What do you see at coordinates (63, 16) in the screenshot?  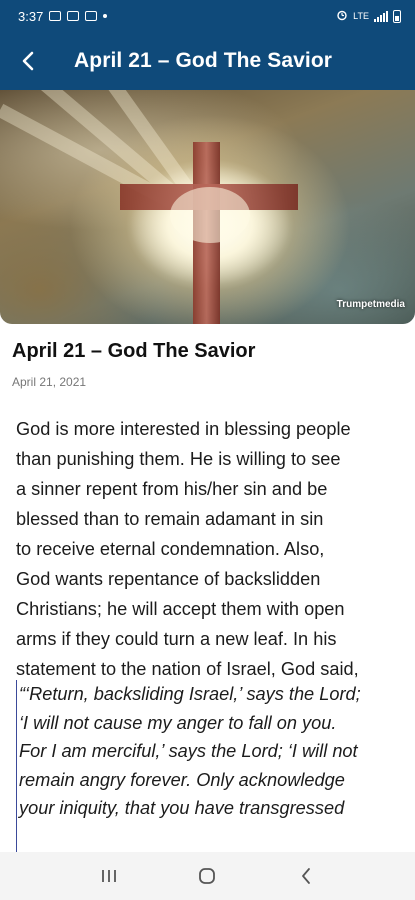 I see `status-left: 3:37` at bounding box center [63, 16].